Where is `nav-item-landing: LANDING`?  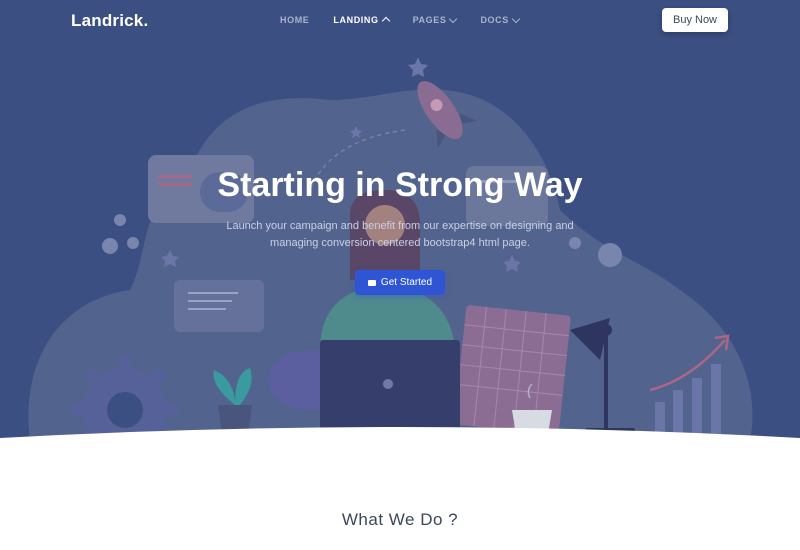
nav-item-landing: LANDING is located at coordinates (361, 20).